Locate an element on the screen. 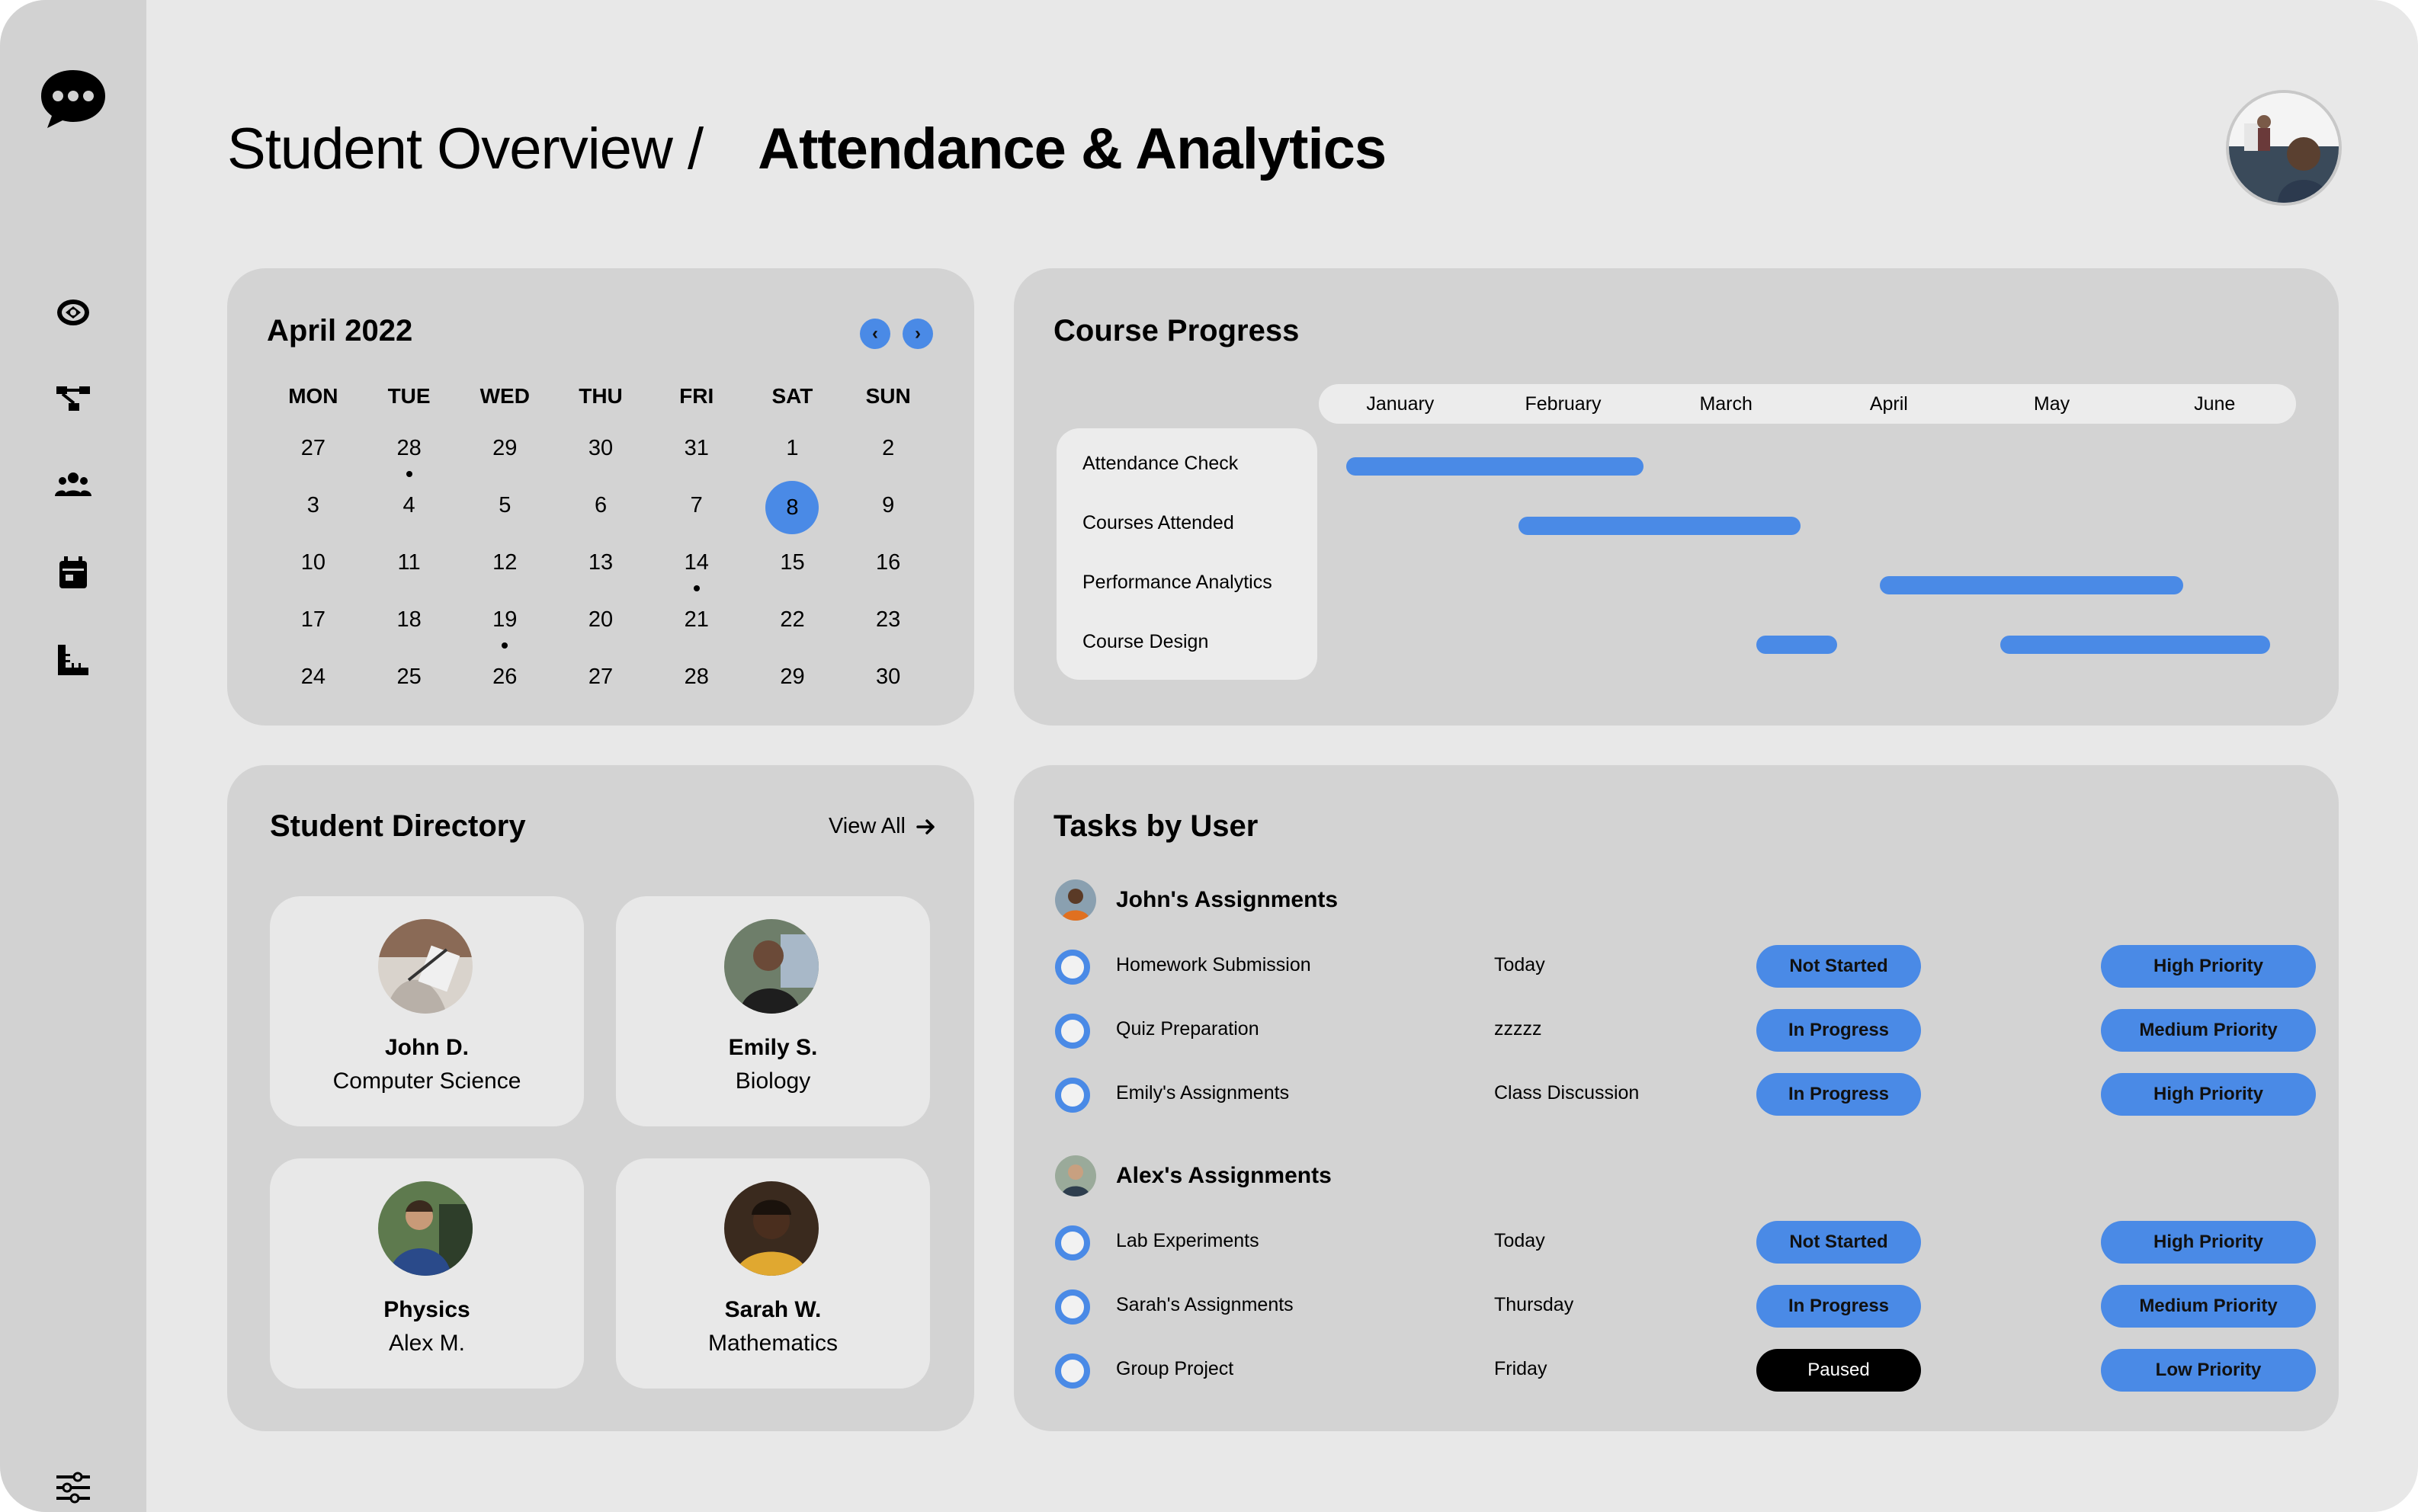 Image resolution: width=2418 pixels, height=1512 pixels. weekday-label: MON is located at coordinates (313, 396).